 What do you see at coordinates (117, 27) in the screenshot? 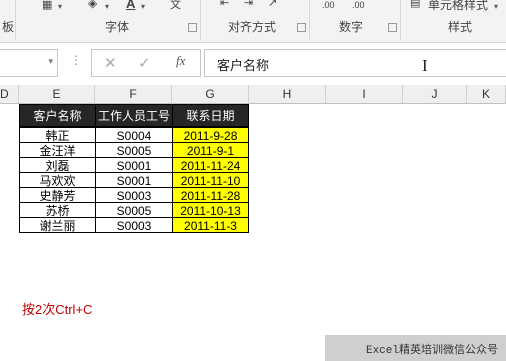
I see `ribbon-group-font-label: 字体` at bounding box center [117, 27].